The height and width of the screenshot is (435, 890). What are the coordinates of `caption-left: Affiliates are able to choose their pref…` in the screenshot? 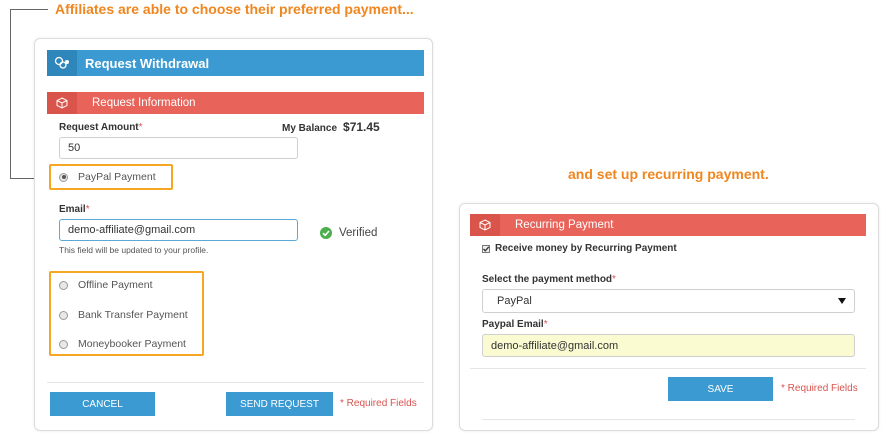 It's located at (234, 9).